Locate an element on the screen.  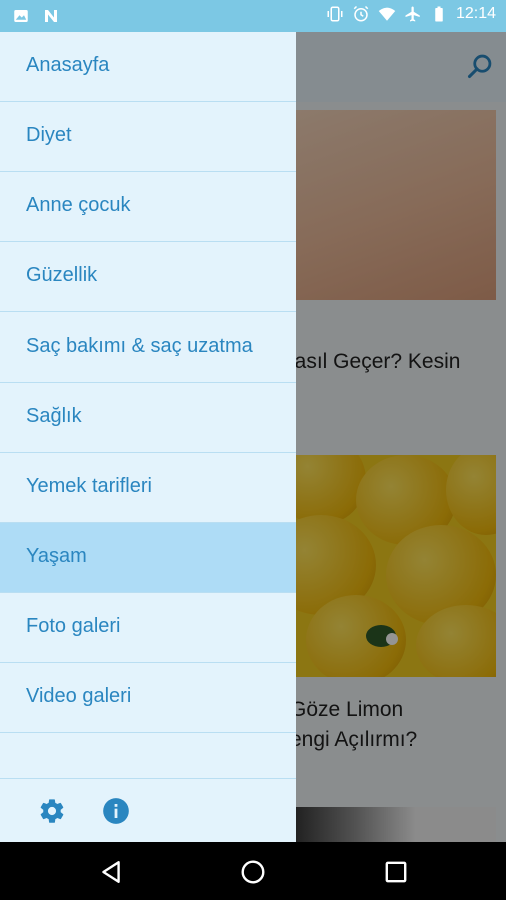
n-notification-icon is located at coordinates (51, 16).